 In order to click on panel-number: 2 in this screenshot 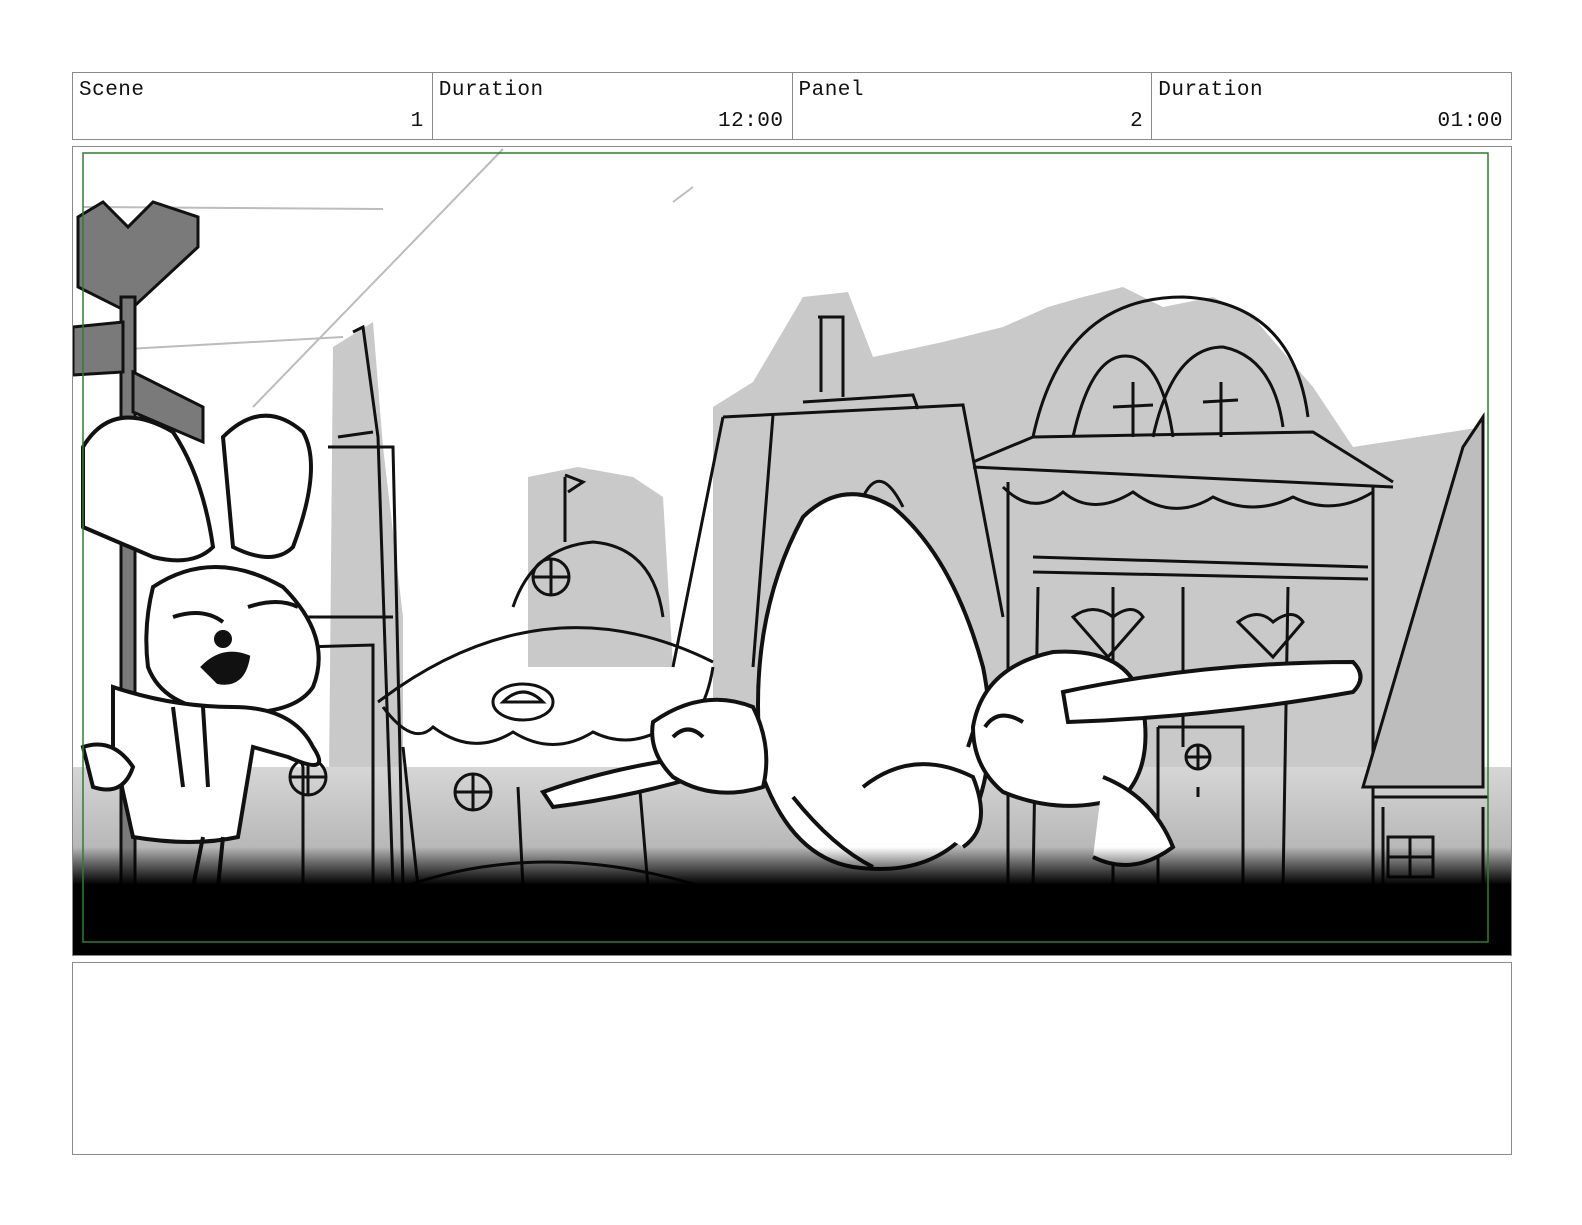, I will do `click(1137, 121)`.